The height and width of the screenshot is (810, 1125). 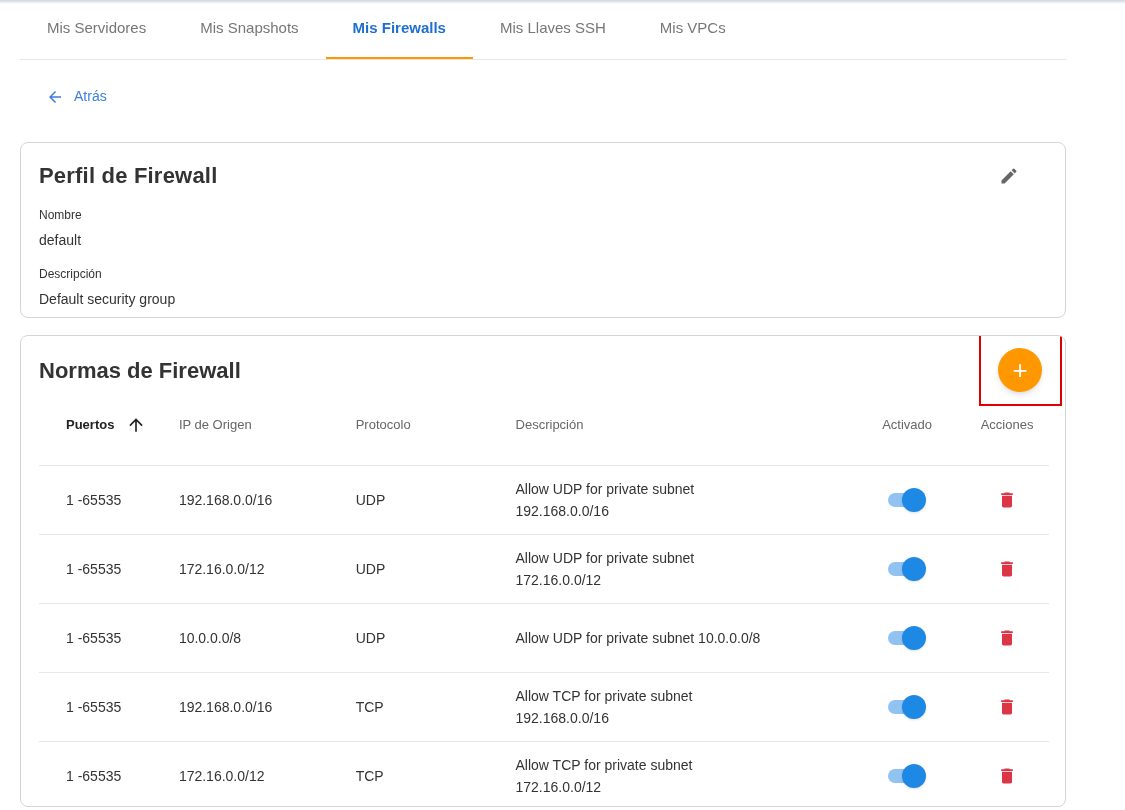 I want to click on tab: Mis VPCs, so click(x=692, y=29).